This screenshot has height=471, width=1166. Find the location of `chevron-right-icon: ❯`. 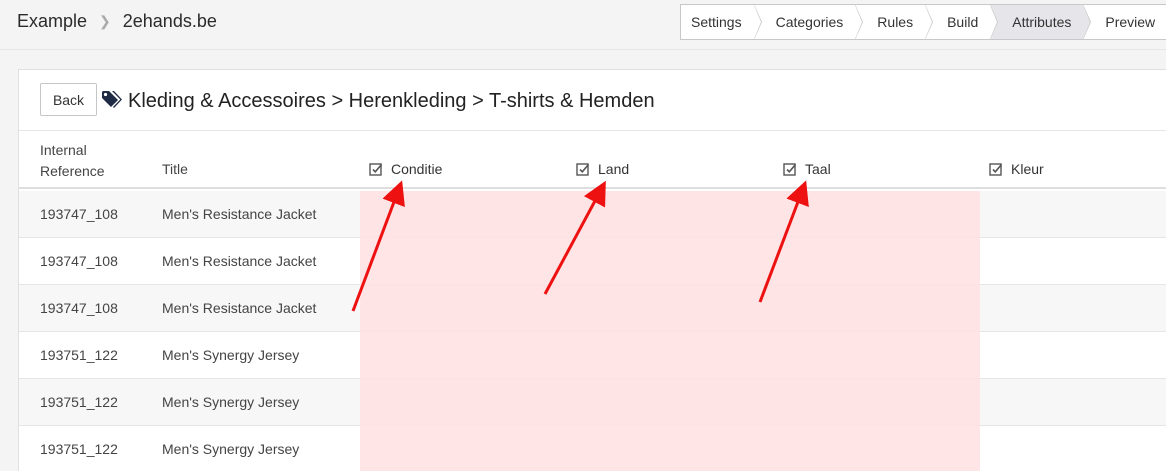

chevron-right-icon: ❯ is located at coordinates (105, 21).